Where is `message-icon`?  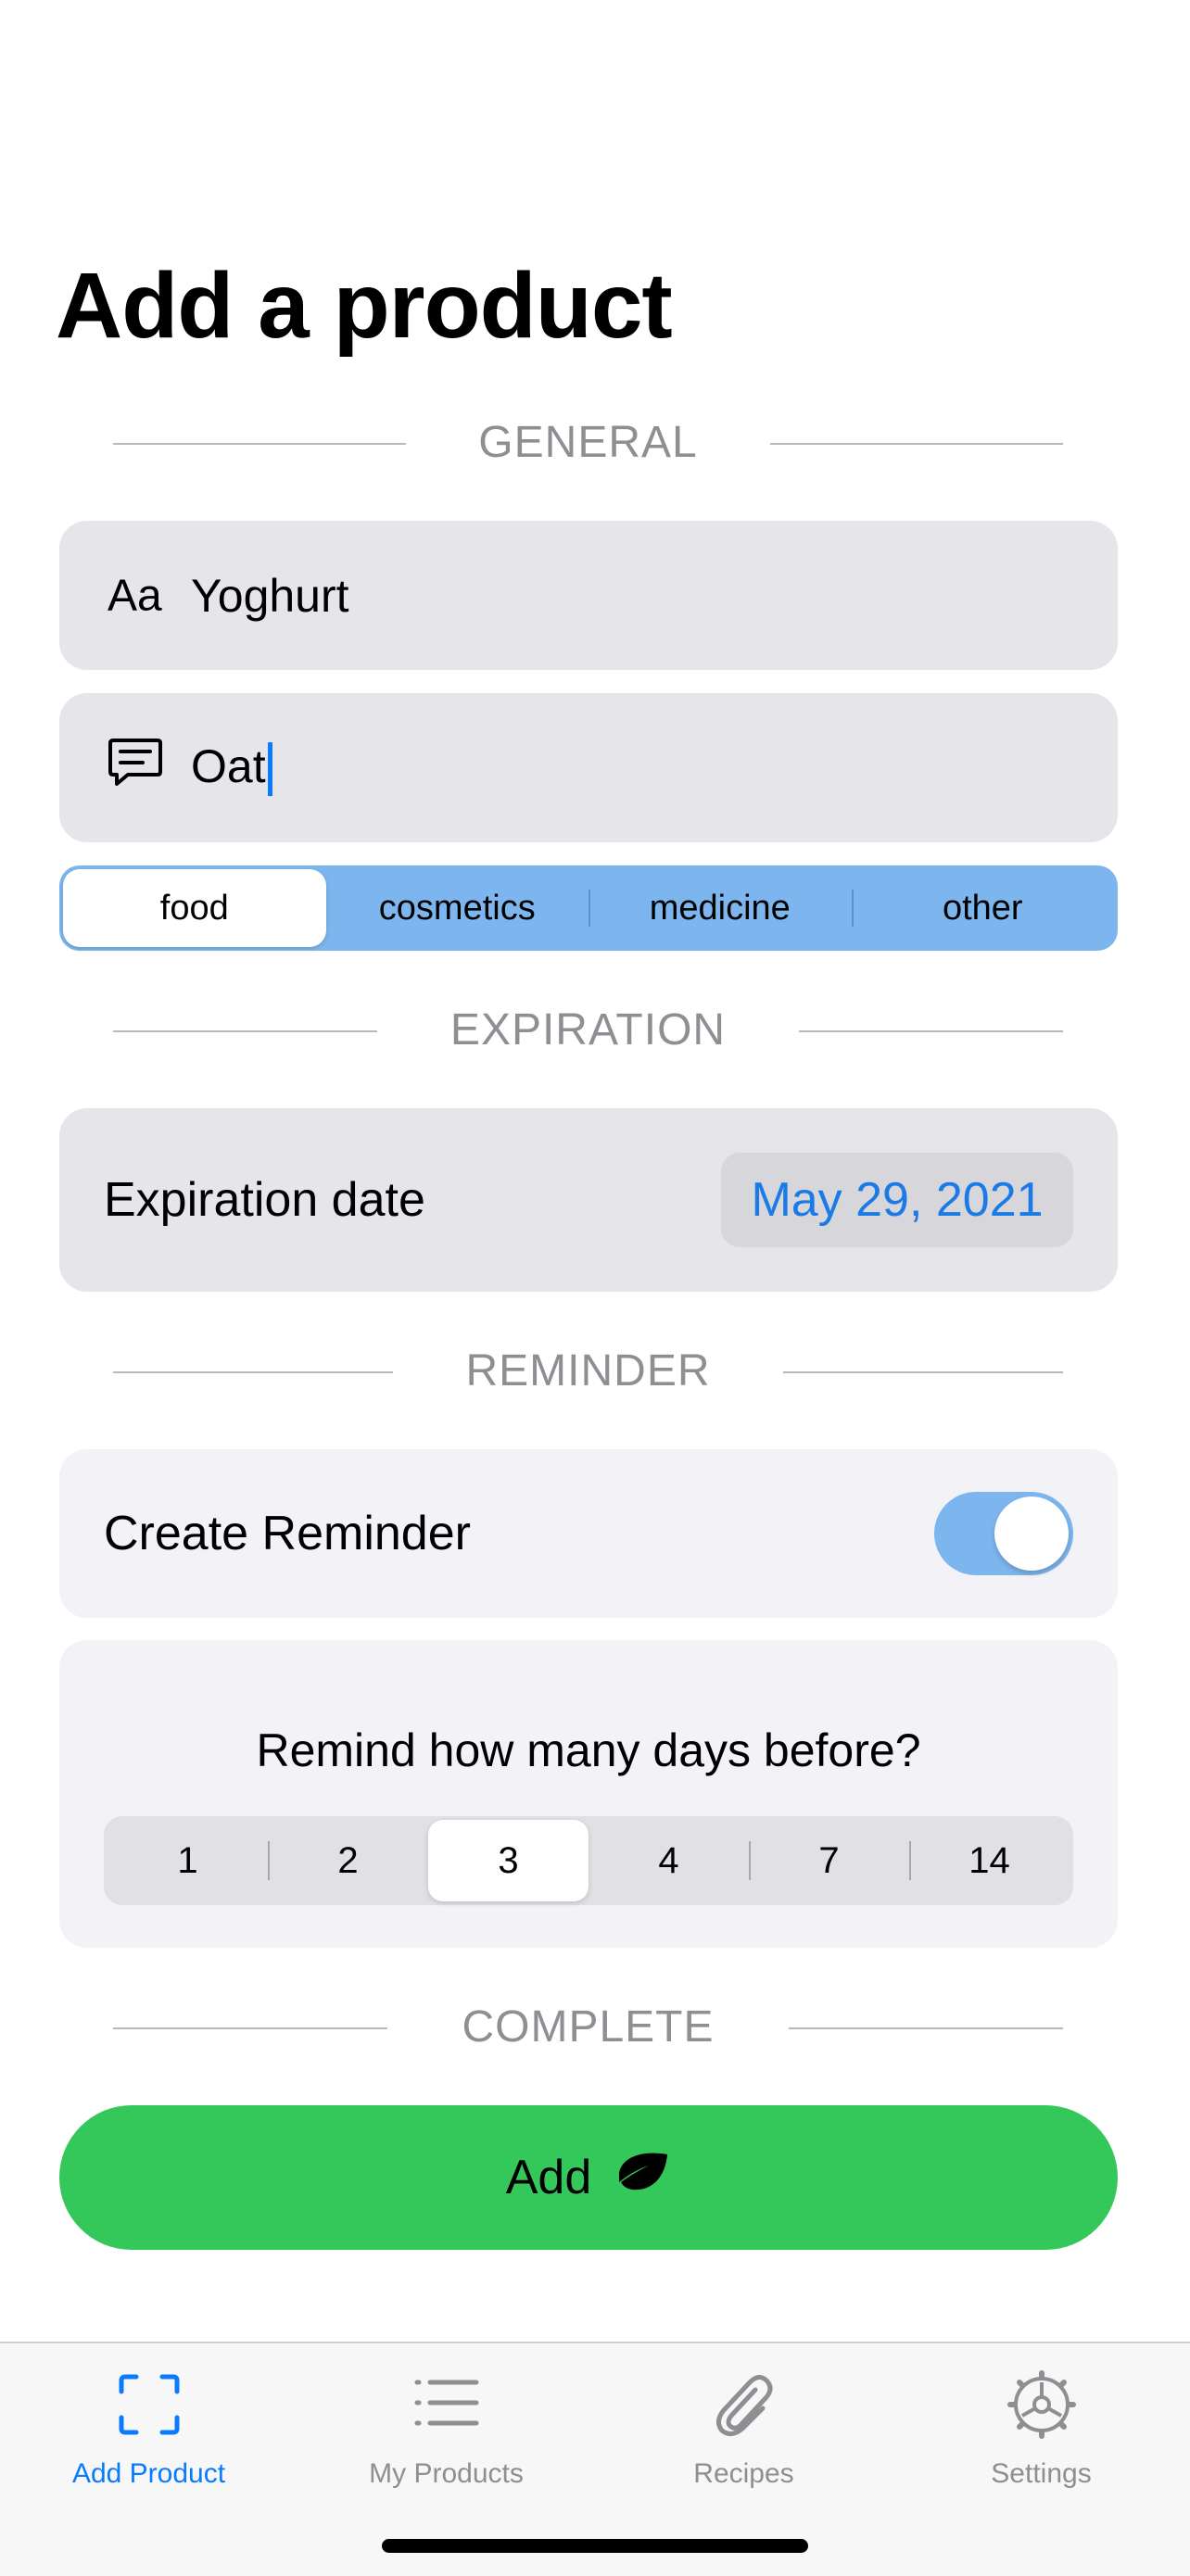 message-icon is located at coordinates (135, 769).